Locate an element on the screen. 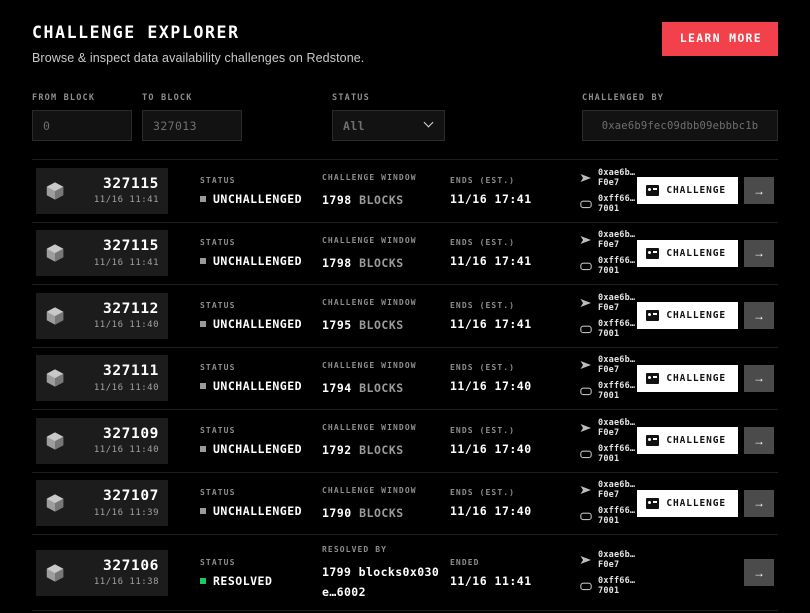 Image resolution: width=810 pixels, height=613 pixels. challenge-window-value: 1798 BLOCKS is located at coordinates (363, 200).